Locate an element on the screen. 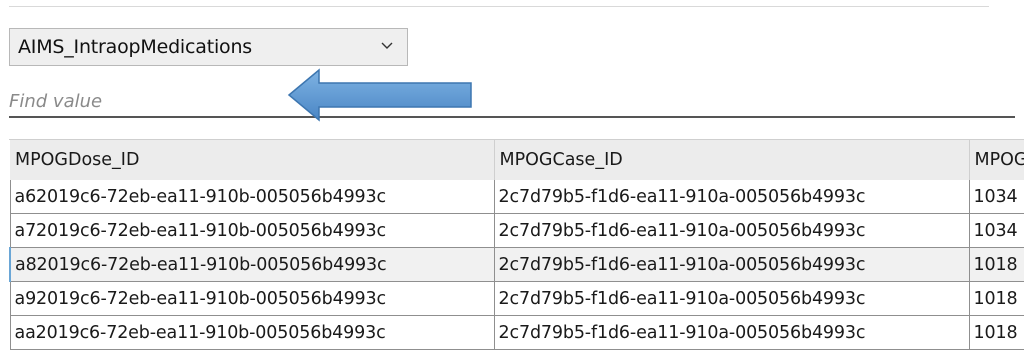 This screenshot has width=1024, height=358. table-selector-value: AIMS_IntraopMedications is located at coordinates (135, 47).